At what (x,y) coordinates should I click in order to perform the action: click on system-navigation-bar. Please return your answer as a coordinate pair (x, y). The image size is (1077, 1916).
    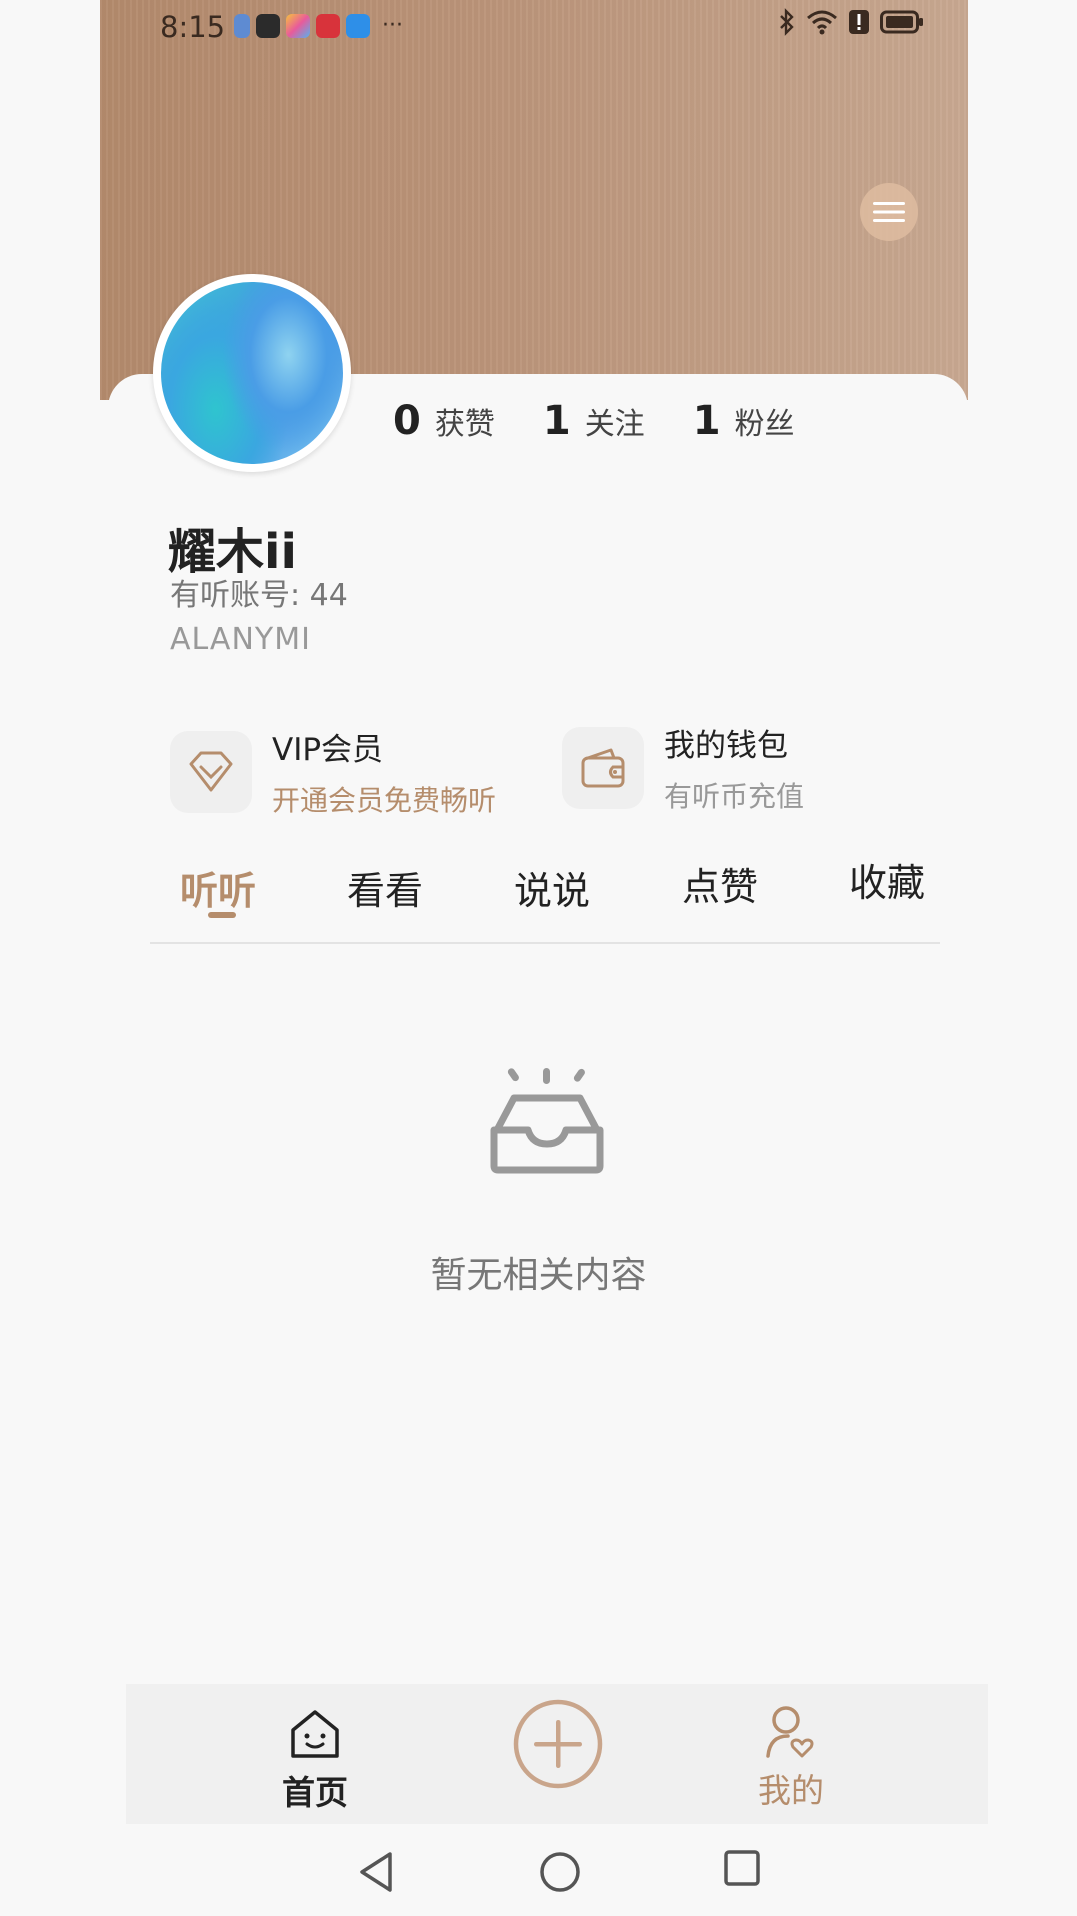
    Looking at the image, I should click on (538, 1867).